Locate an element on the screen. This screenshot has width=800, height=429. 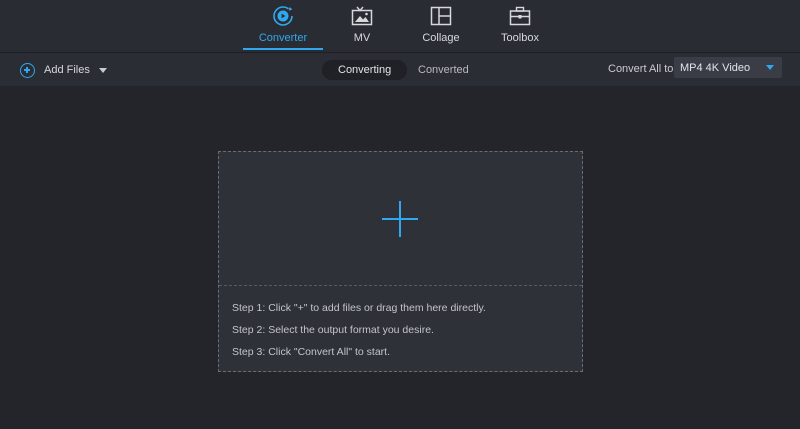
tab-mv: MV is located at coordinates (362, 26).